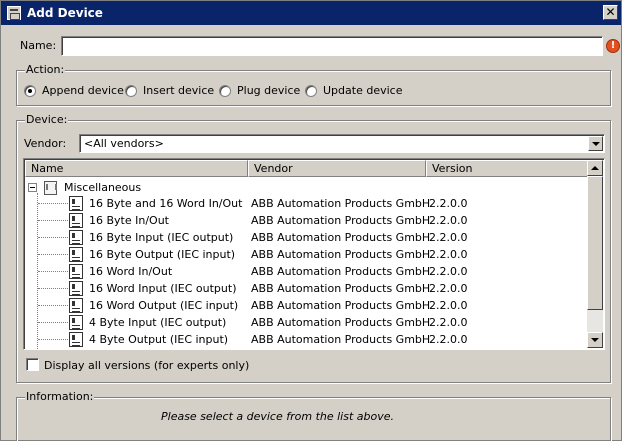 The width and height of the screenshot is (622, 441). Describe the element at coordinates (50, 187) in the screenshot. I see `device-group-icon` at that location.